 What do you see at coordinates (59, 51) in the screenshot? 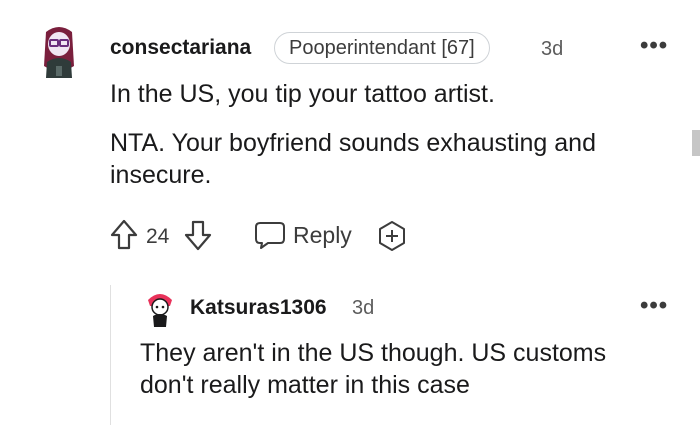
I see `avatar` at bounding box center [59, 51].